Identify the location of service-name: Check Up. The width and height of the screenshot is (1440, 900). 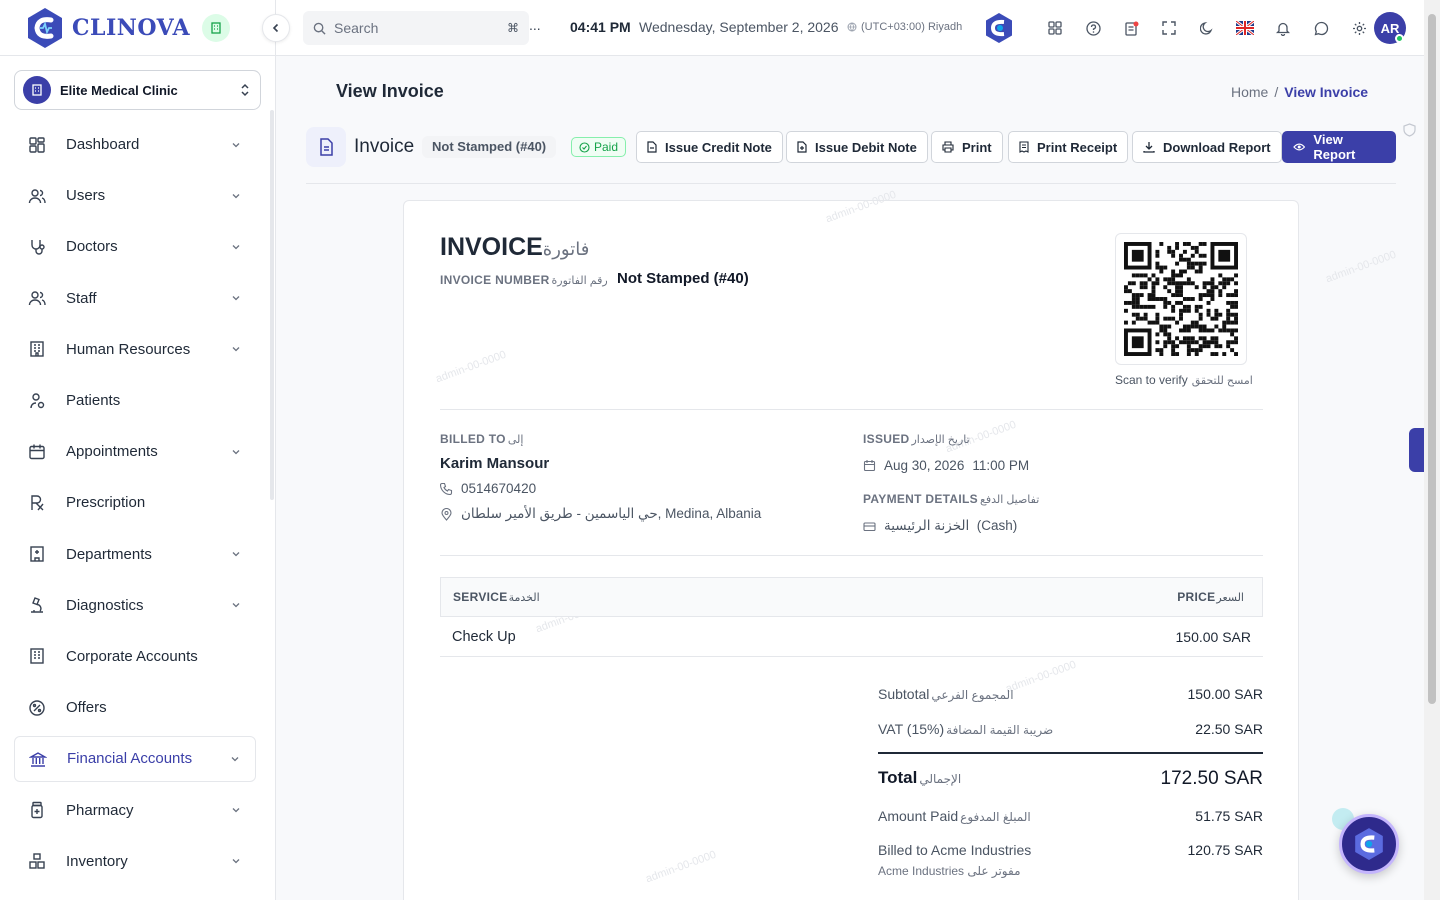
(484, 637).